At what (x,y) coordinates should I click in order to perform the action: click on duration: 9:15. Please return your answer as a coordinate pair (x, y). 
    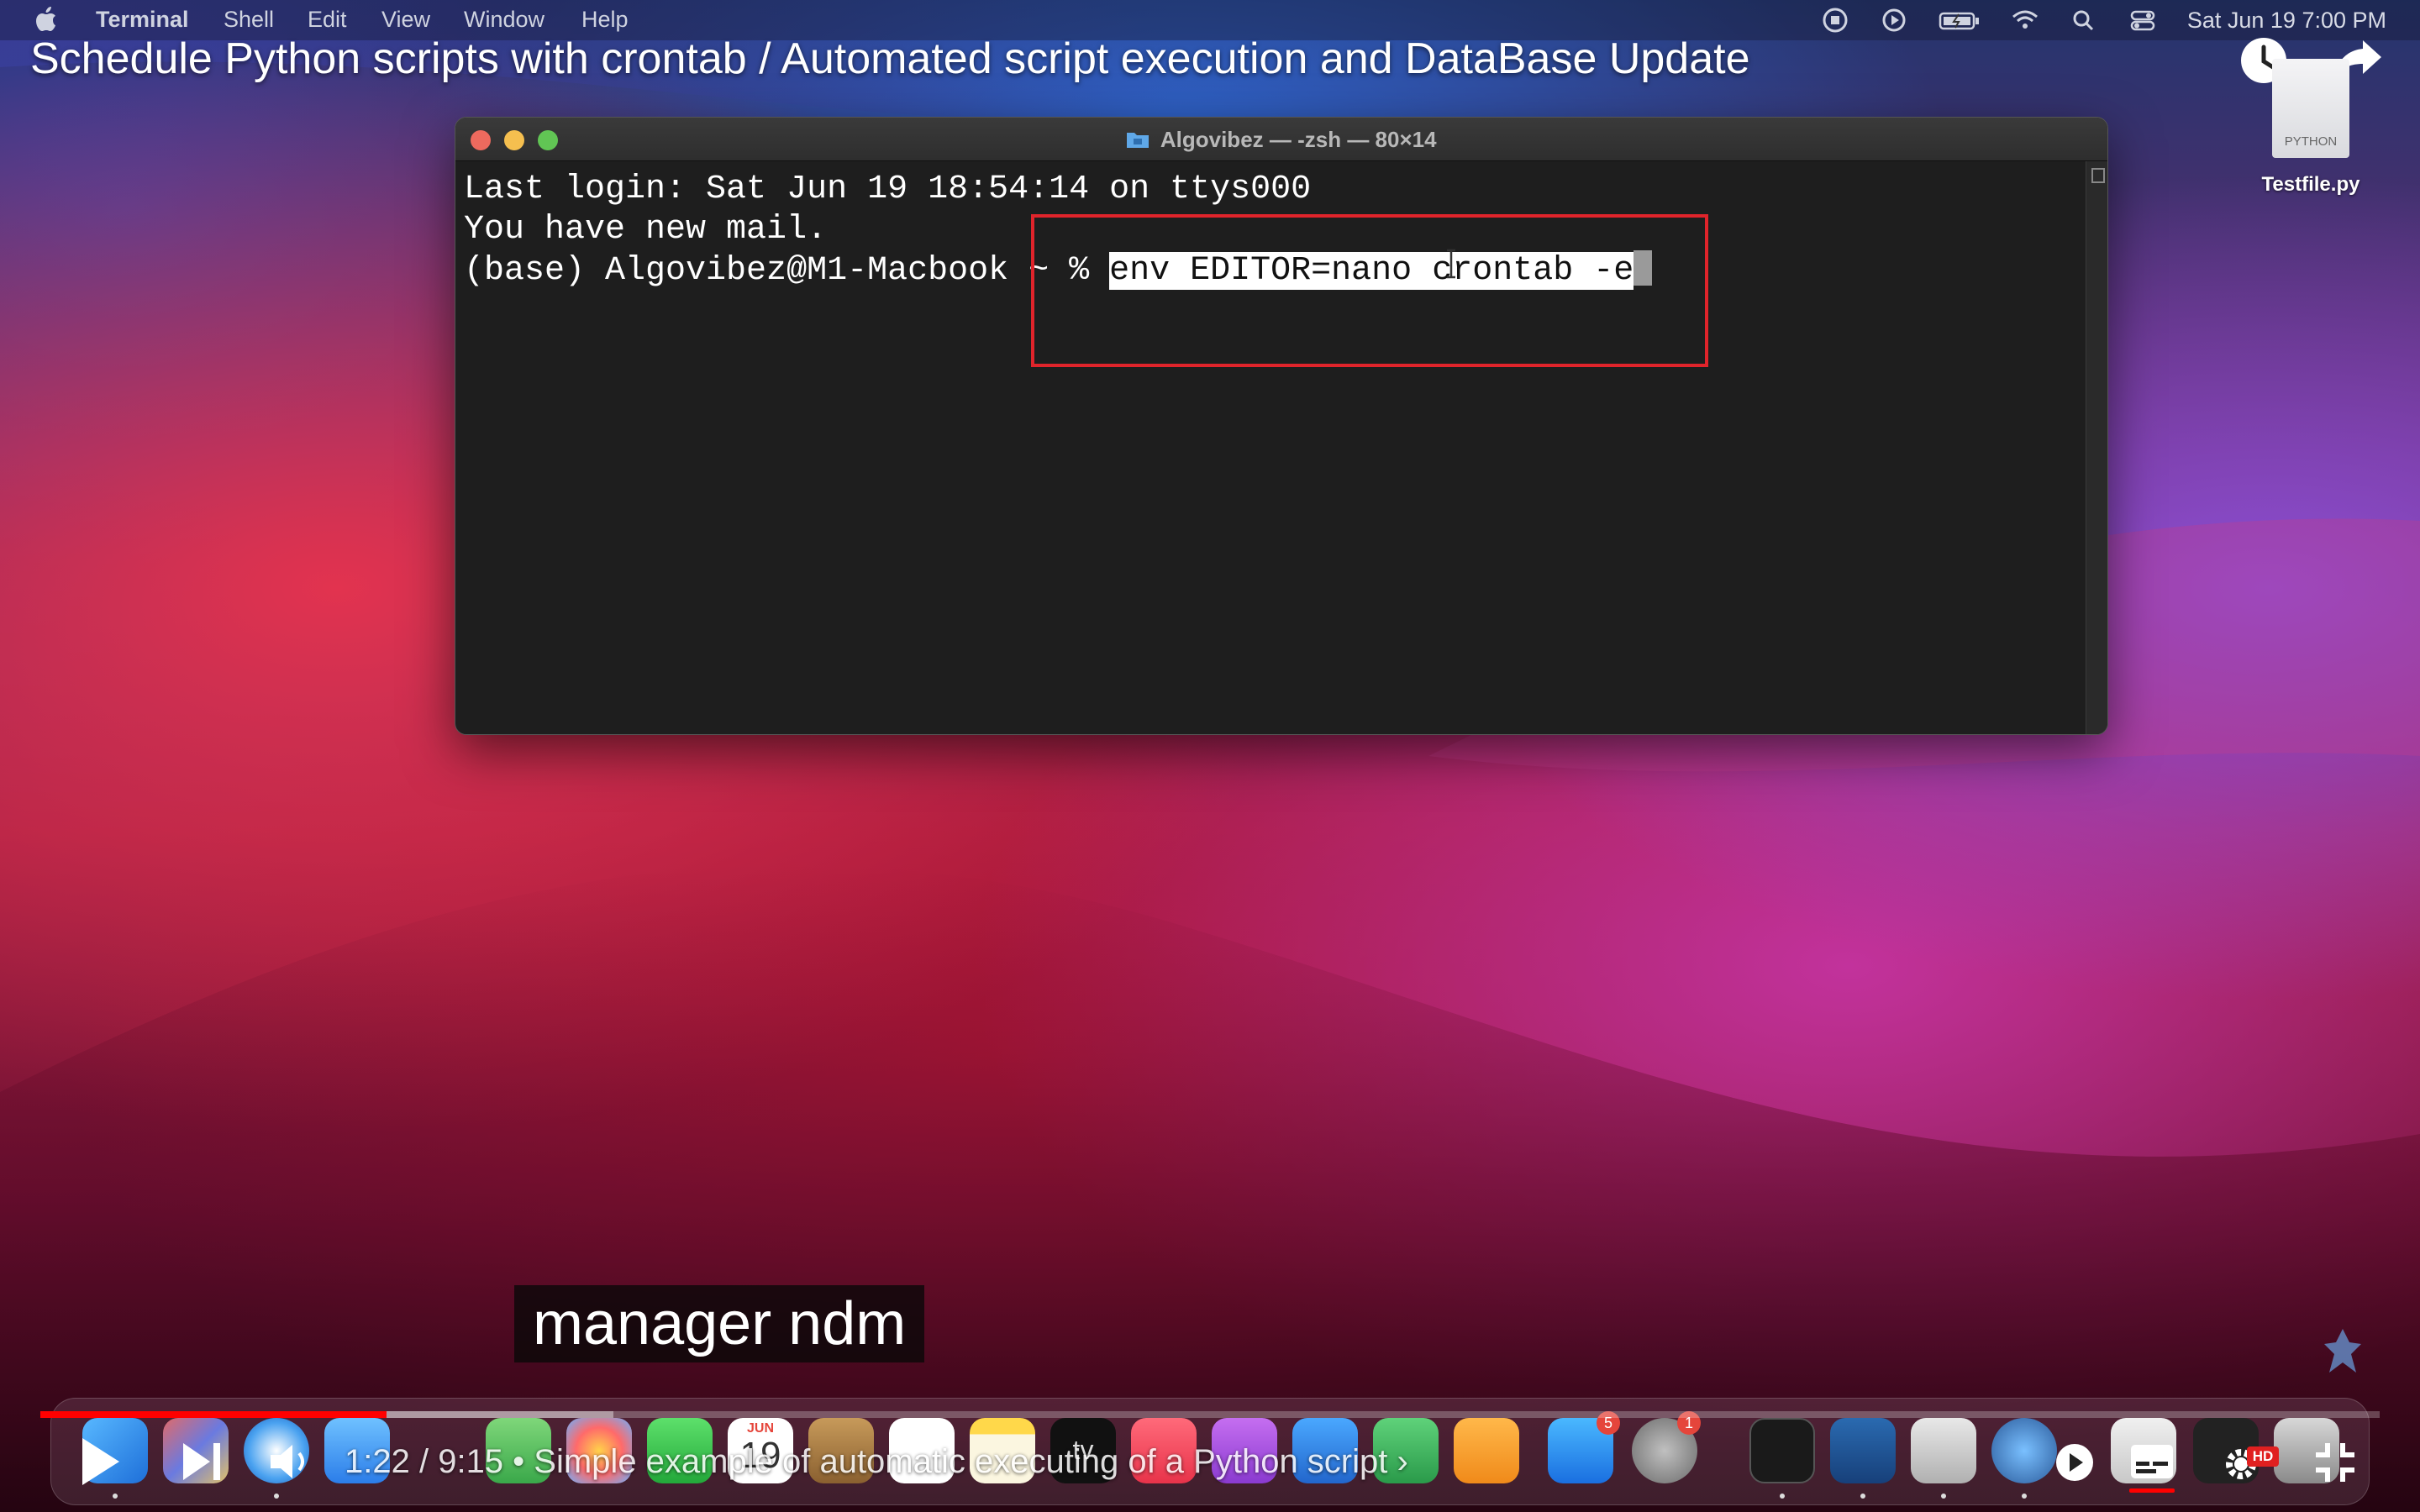
    Looking at the image, I should click on (471, 1461).